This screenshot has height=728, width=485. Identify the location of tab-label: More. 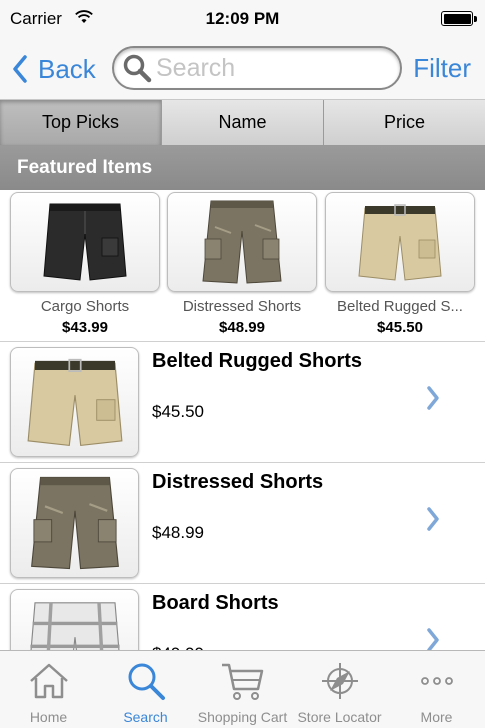
(436, 717).